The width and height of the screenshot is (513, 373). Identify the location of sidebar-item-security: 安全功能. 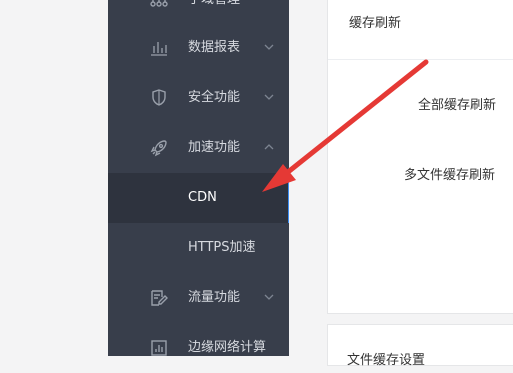
(198, 98).